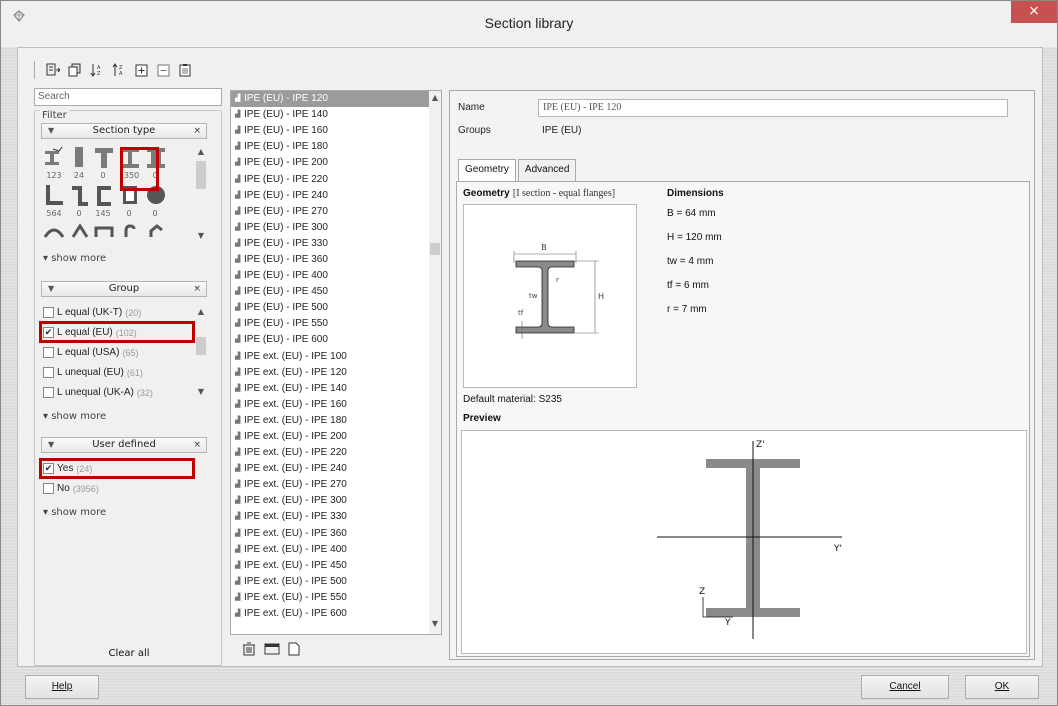 Image resolution: width=1058 pixels, height=706 pixels. I want to click on sort-descending-icon: ZA, so click(119, 70).